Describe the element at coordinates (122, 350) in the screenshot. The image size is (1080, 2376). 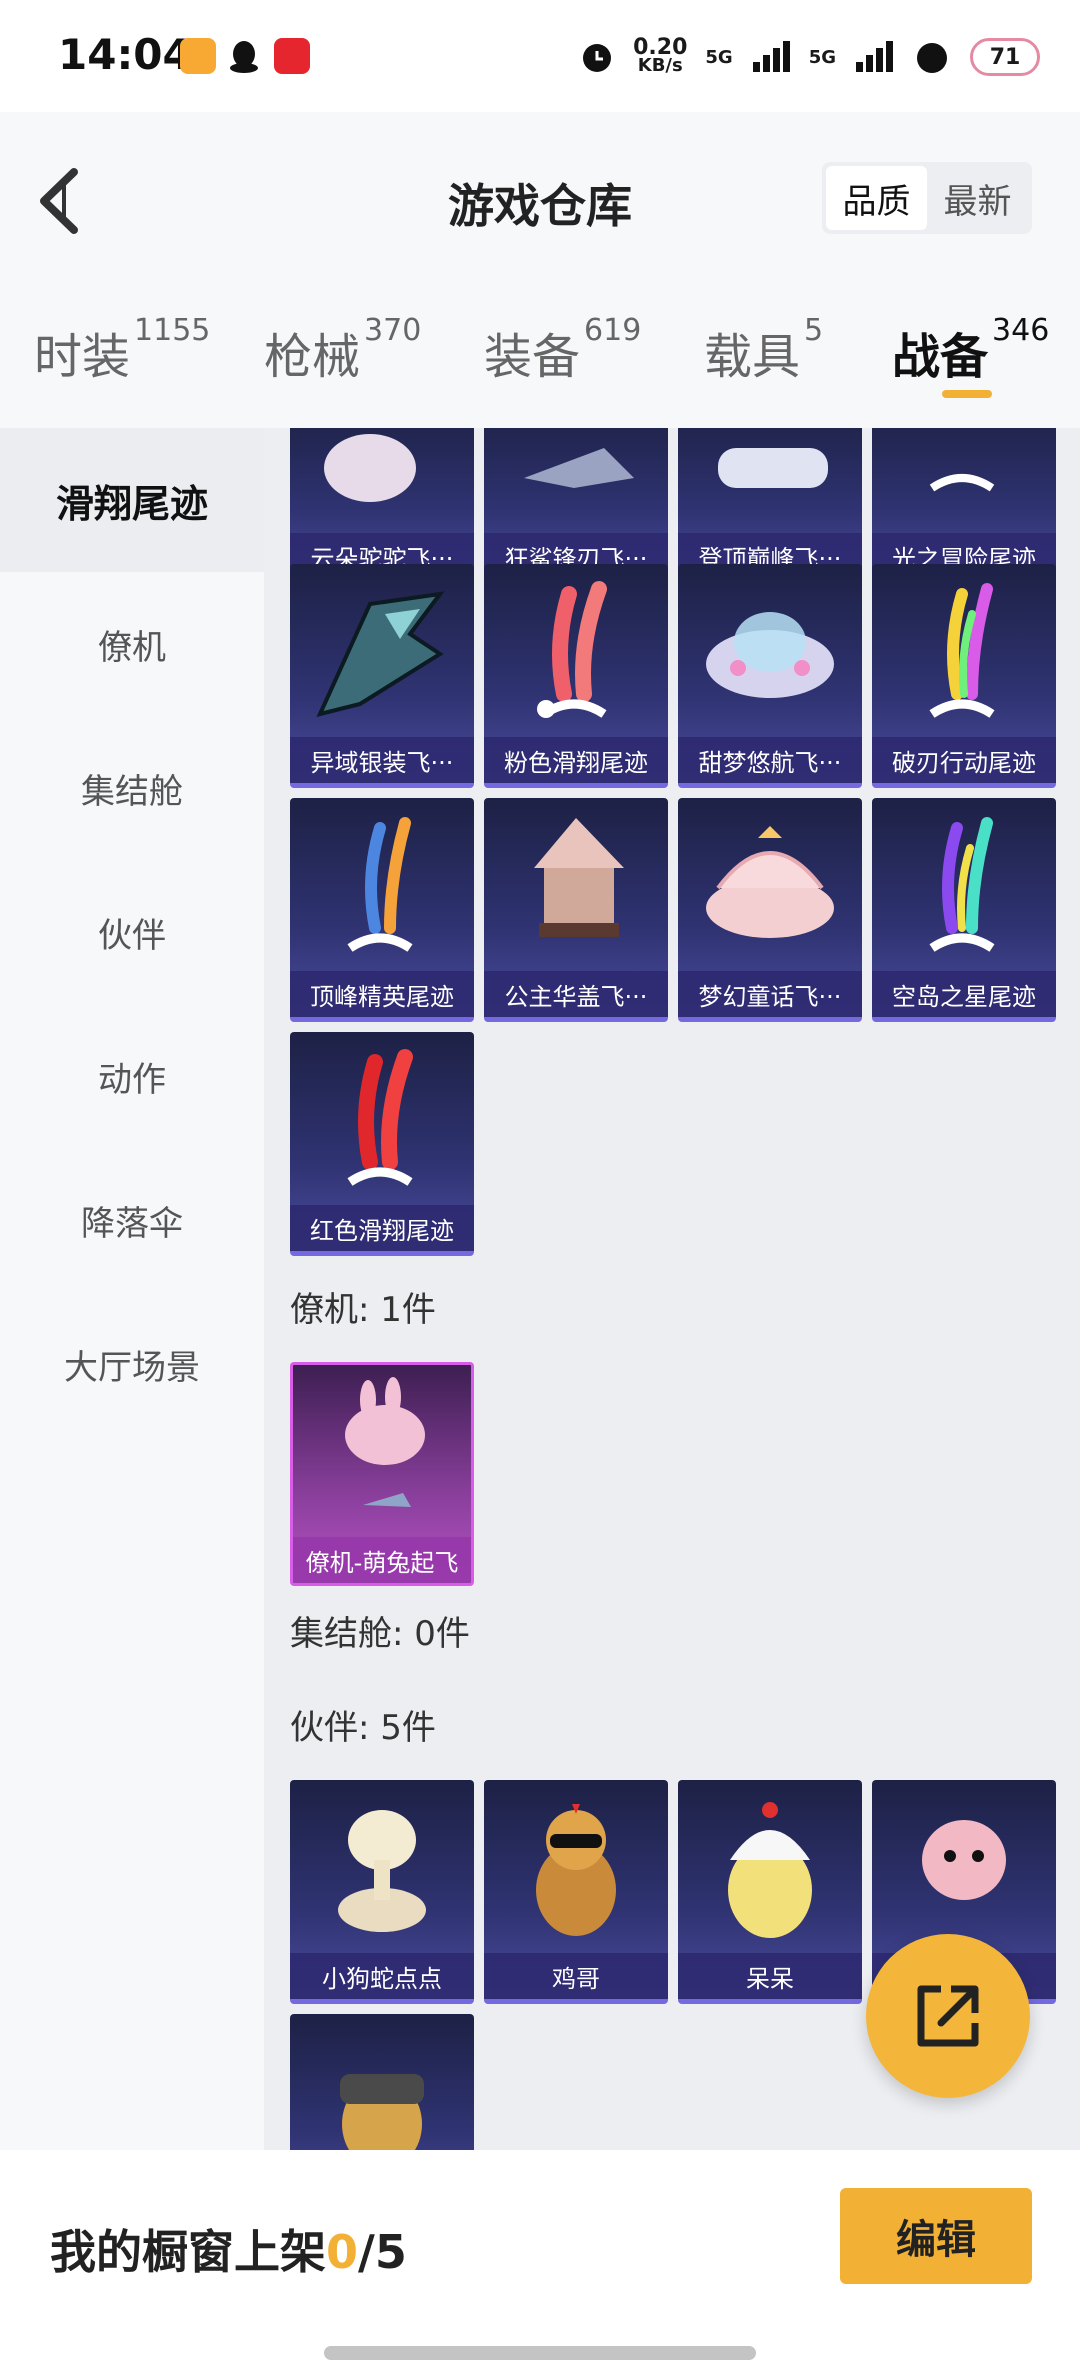
I see `tab-fashion: 时装 1155` at that location.